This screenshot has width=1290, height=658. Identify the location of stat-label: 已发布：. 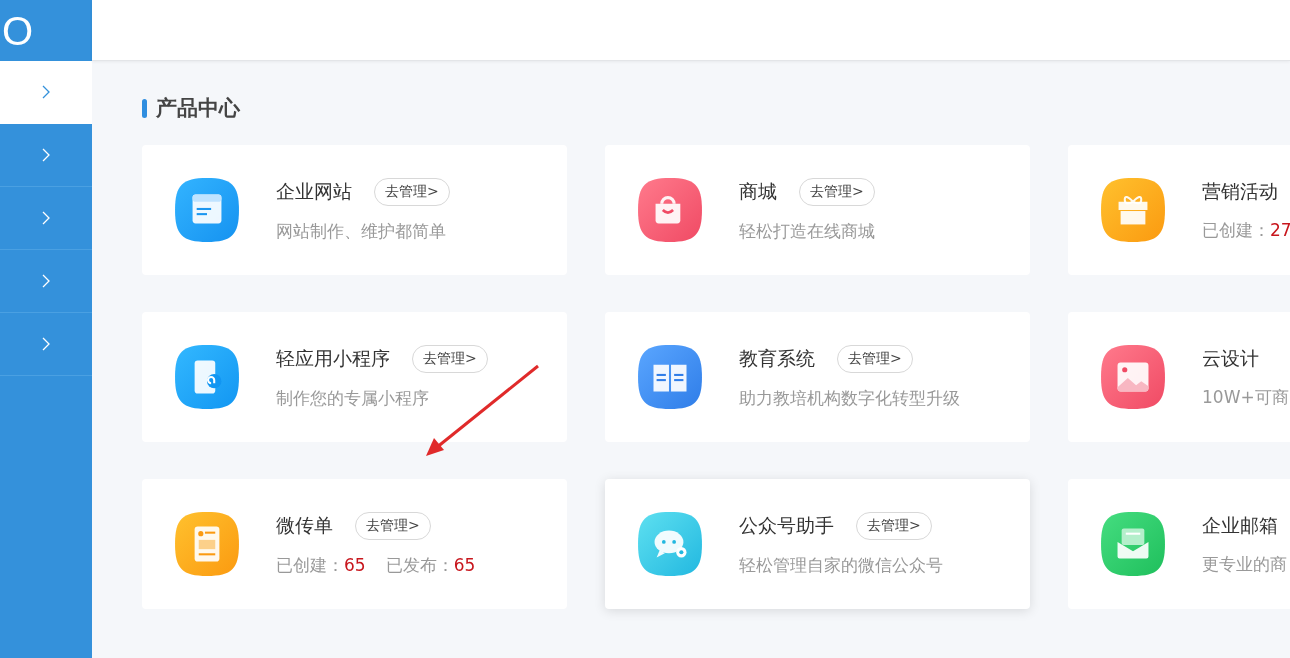
(419, 564).